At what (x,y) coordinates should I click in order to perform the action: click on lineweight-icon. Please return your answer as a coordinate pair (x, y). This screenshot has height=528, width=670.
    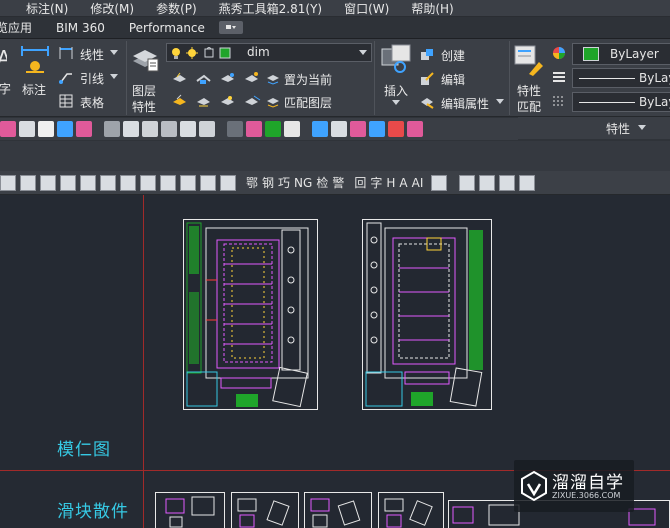
    Looking at the image, I should click on (559, 101).